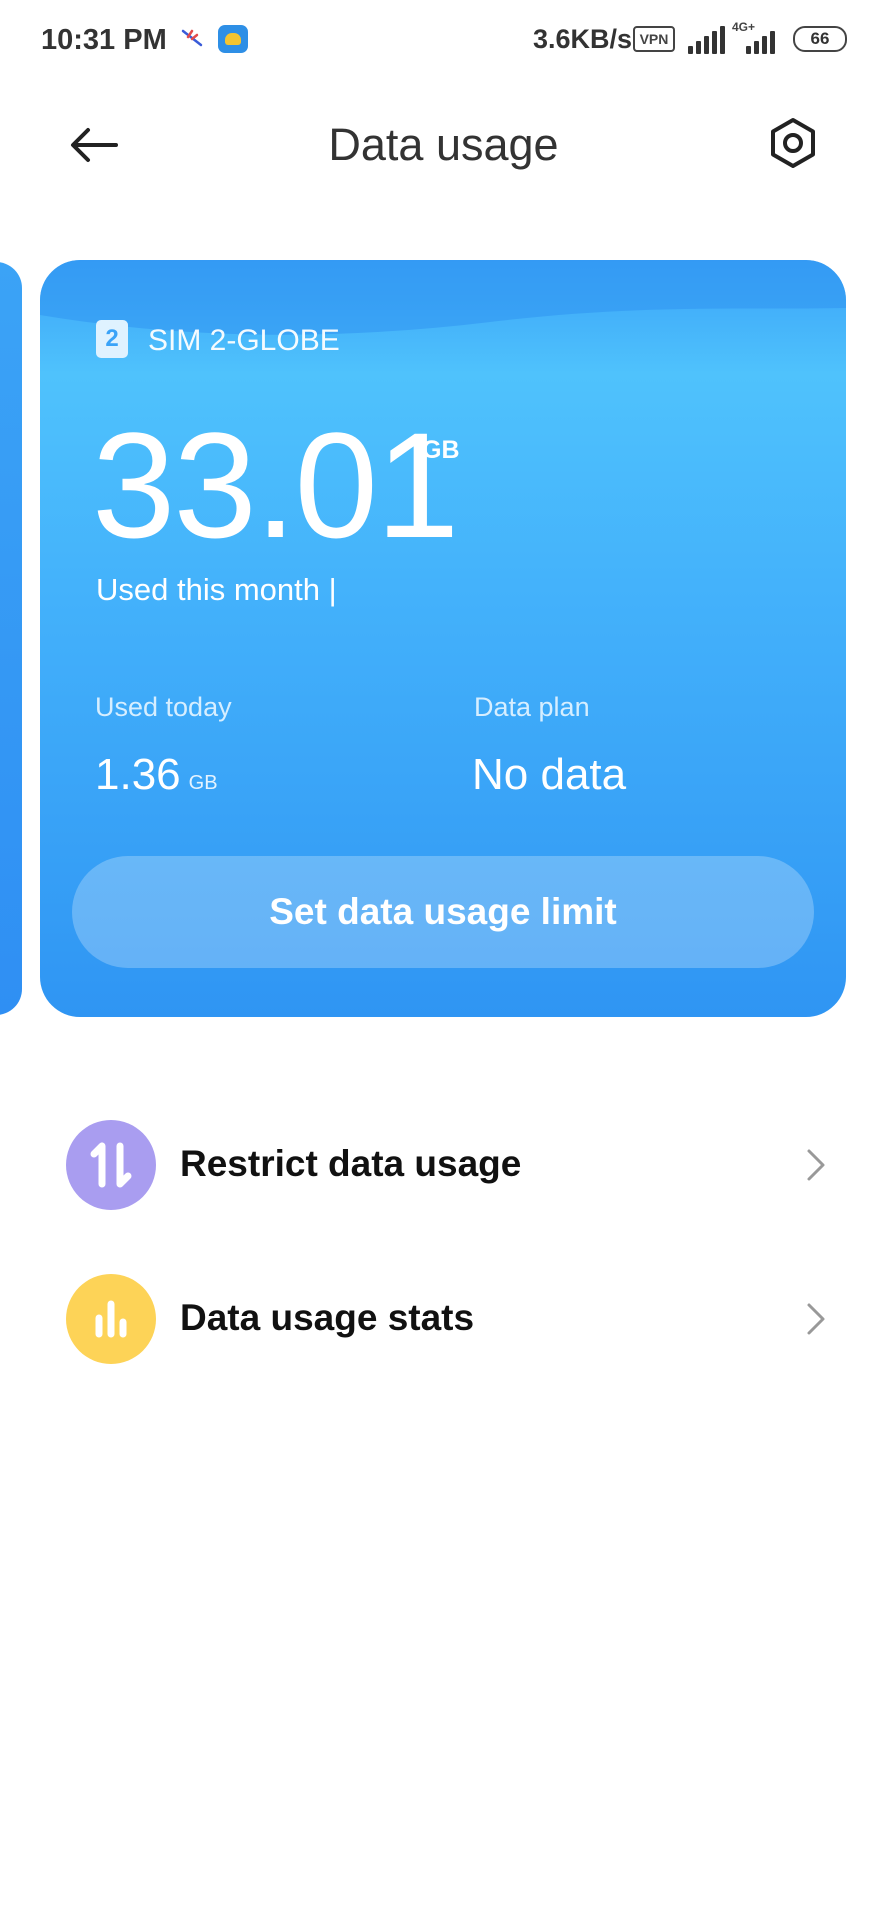 This screenshot has height=1920, width=887. I want to click on data-plan-value: No data, so click(549, 774).